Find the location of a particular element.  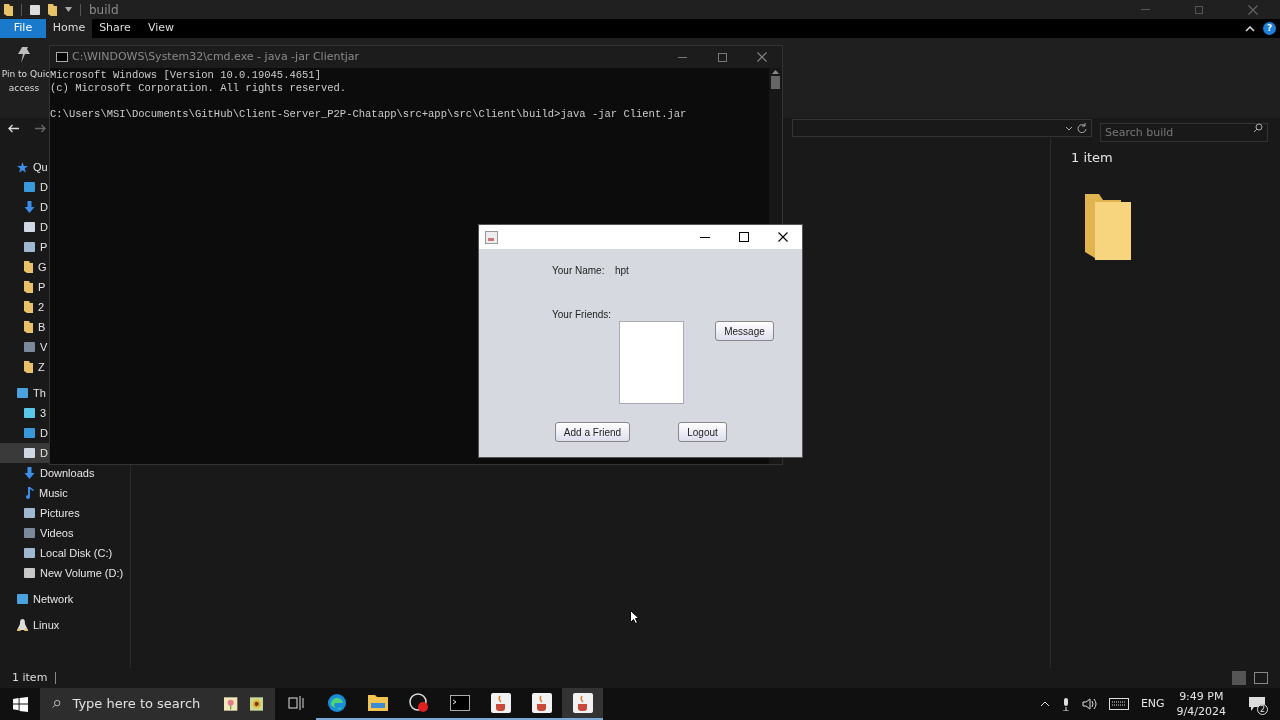

task-view-icon is located at coordinates (295, 703).